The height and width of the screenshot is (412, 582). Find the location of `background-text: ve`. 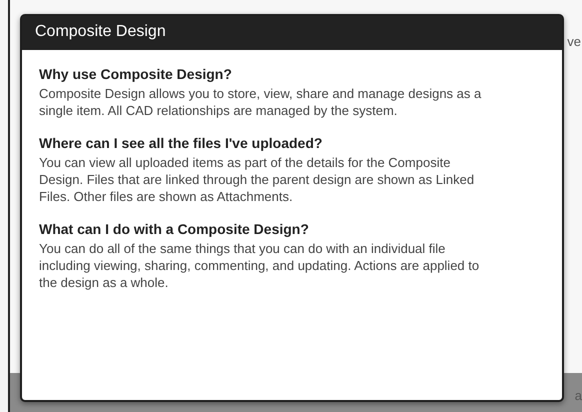

background-text: ve is located at coordinates (574, 41).